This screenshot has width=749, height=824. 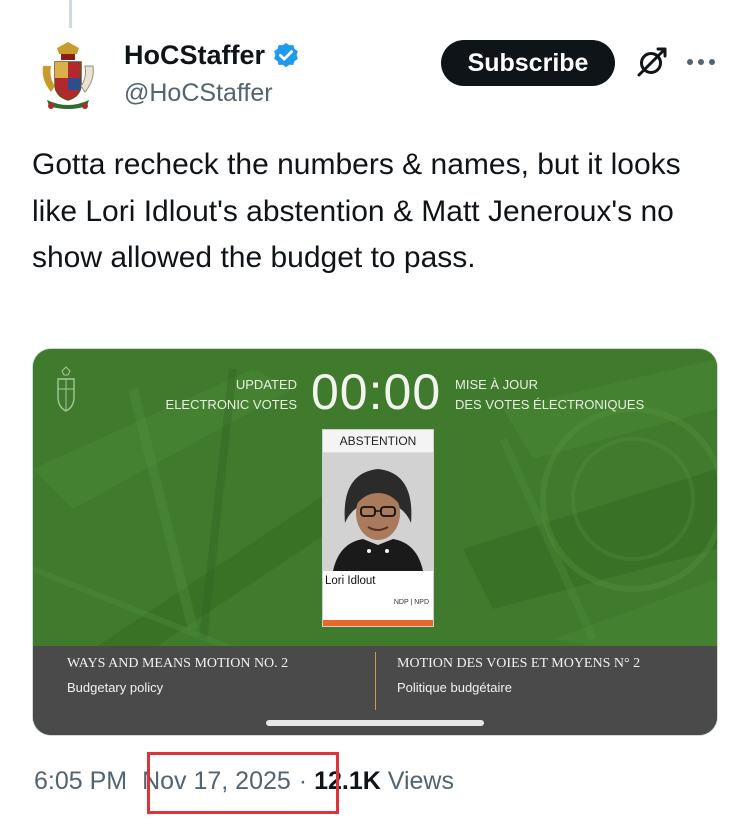 I want to click on motion-subtitle-en: Budgetary policy, so click(x=115, y=687).